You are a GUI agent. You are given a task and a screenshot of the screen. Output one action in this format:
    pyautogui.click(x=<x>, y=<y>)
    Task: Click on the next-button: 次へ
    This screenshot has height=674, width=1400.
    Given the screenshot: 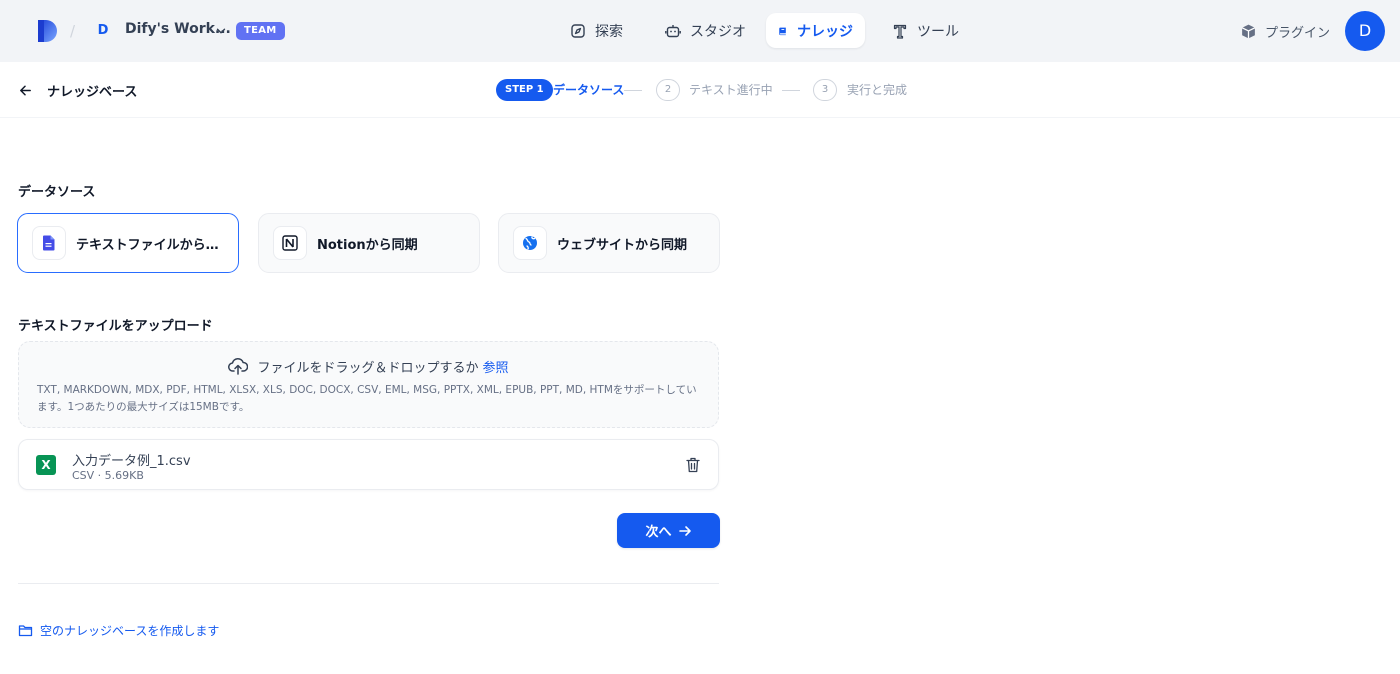 What is the action you would take?
    pyautogui.click(x=668, y=530)
    